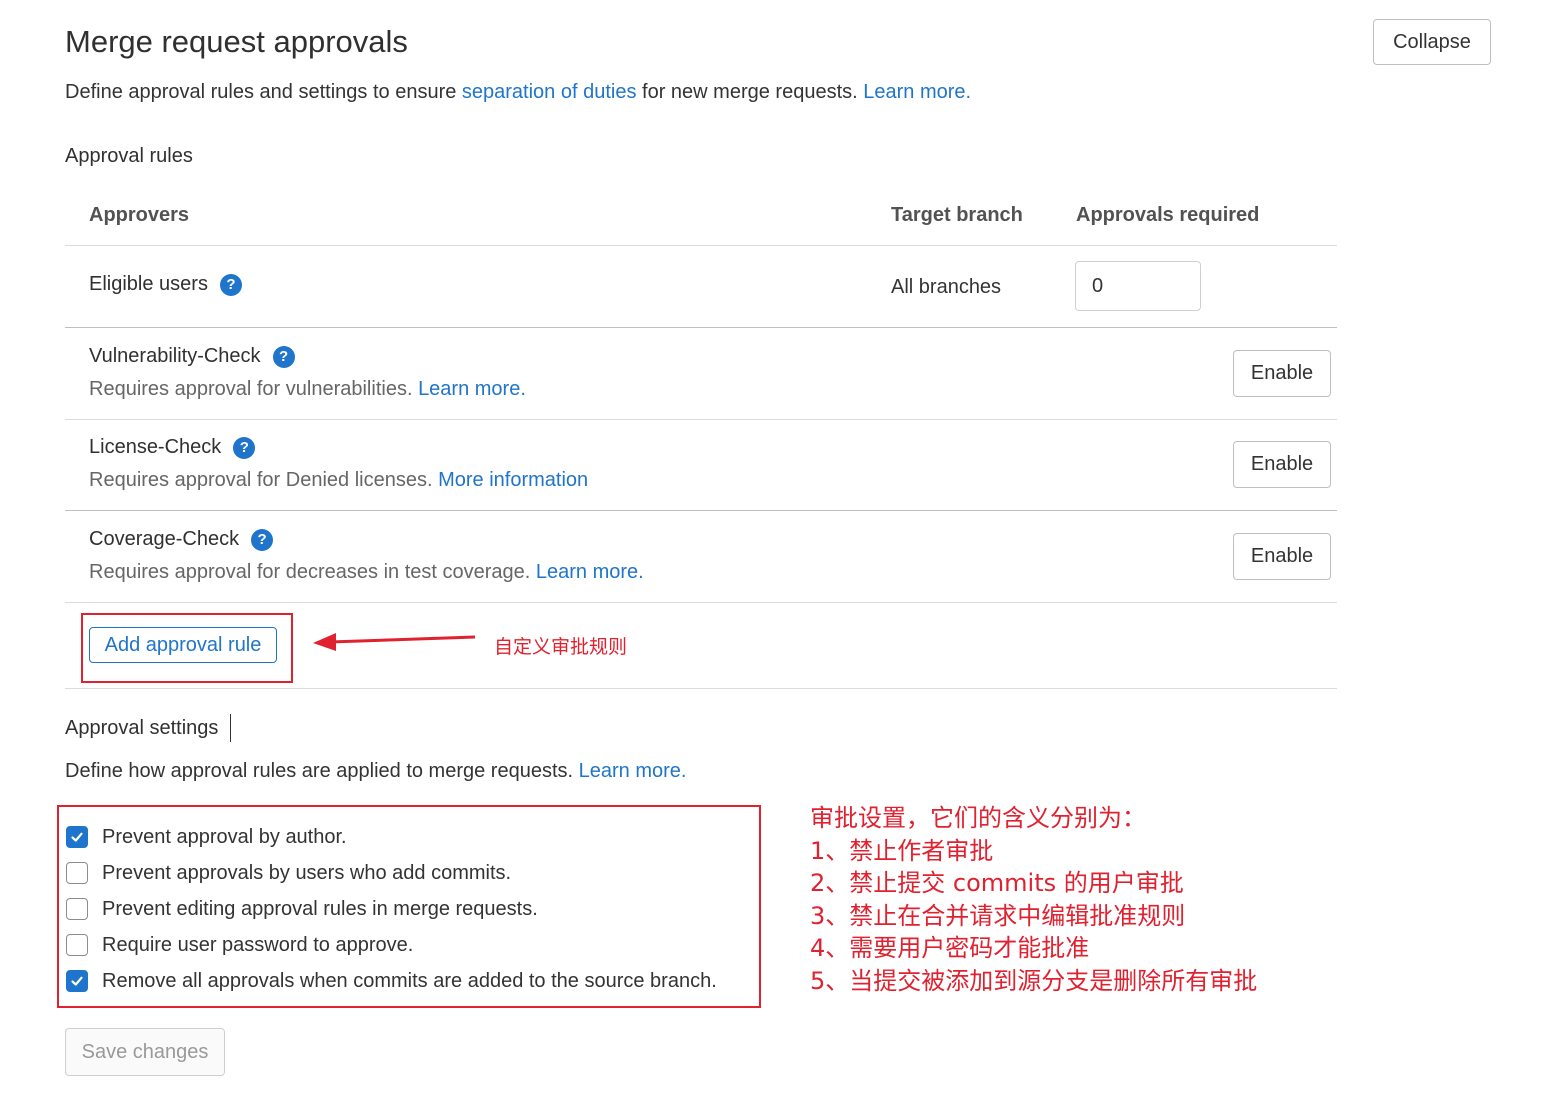 The image size is (1544, 1101). Describe the element at coordinates (129, 156) in the screenshot. I see `approval-rules-heading: Approval rules` at that location.